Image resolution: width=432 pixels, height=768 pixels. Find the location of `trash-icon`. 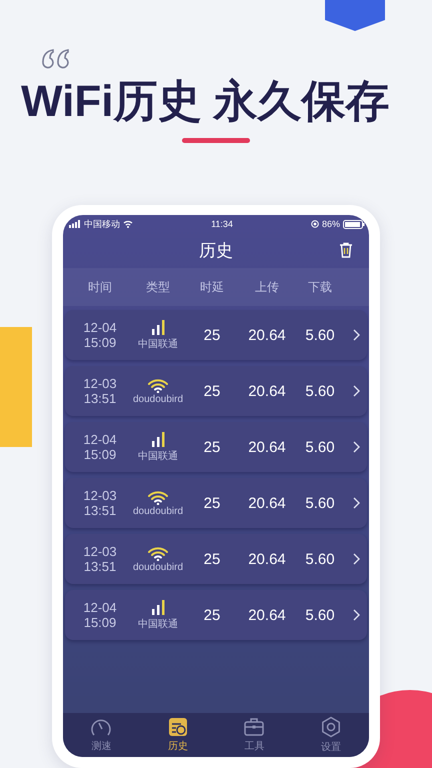

trash-icon is located at coordinates (346, 250).